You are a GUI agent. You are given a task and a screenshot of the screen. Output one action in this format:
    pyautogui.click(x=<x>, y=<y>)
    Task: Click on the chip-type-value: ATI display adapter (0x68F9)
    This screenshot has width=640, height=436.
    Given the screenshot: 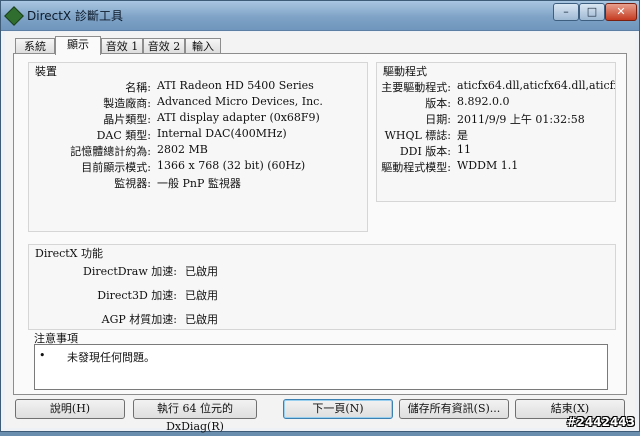 What is the action you would take?
    pyautogui.click(x=238, y=117)
    